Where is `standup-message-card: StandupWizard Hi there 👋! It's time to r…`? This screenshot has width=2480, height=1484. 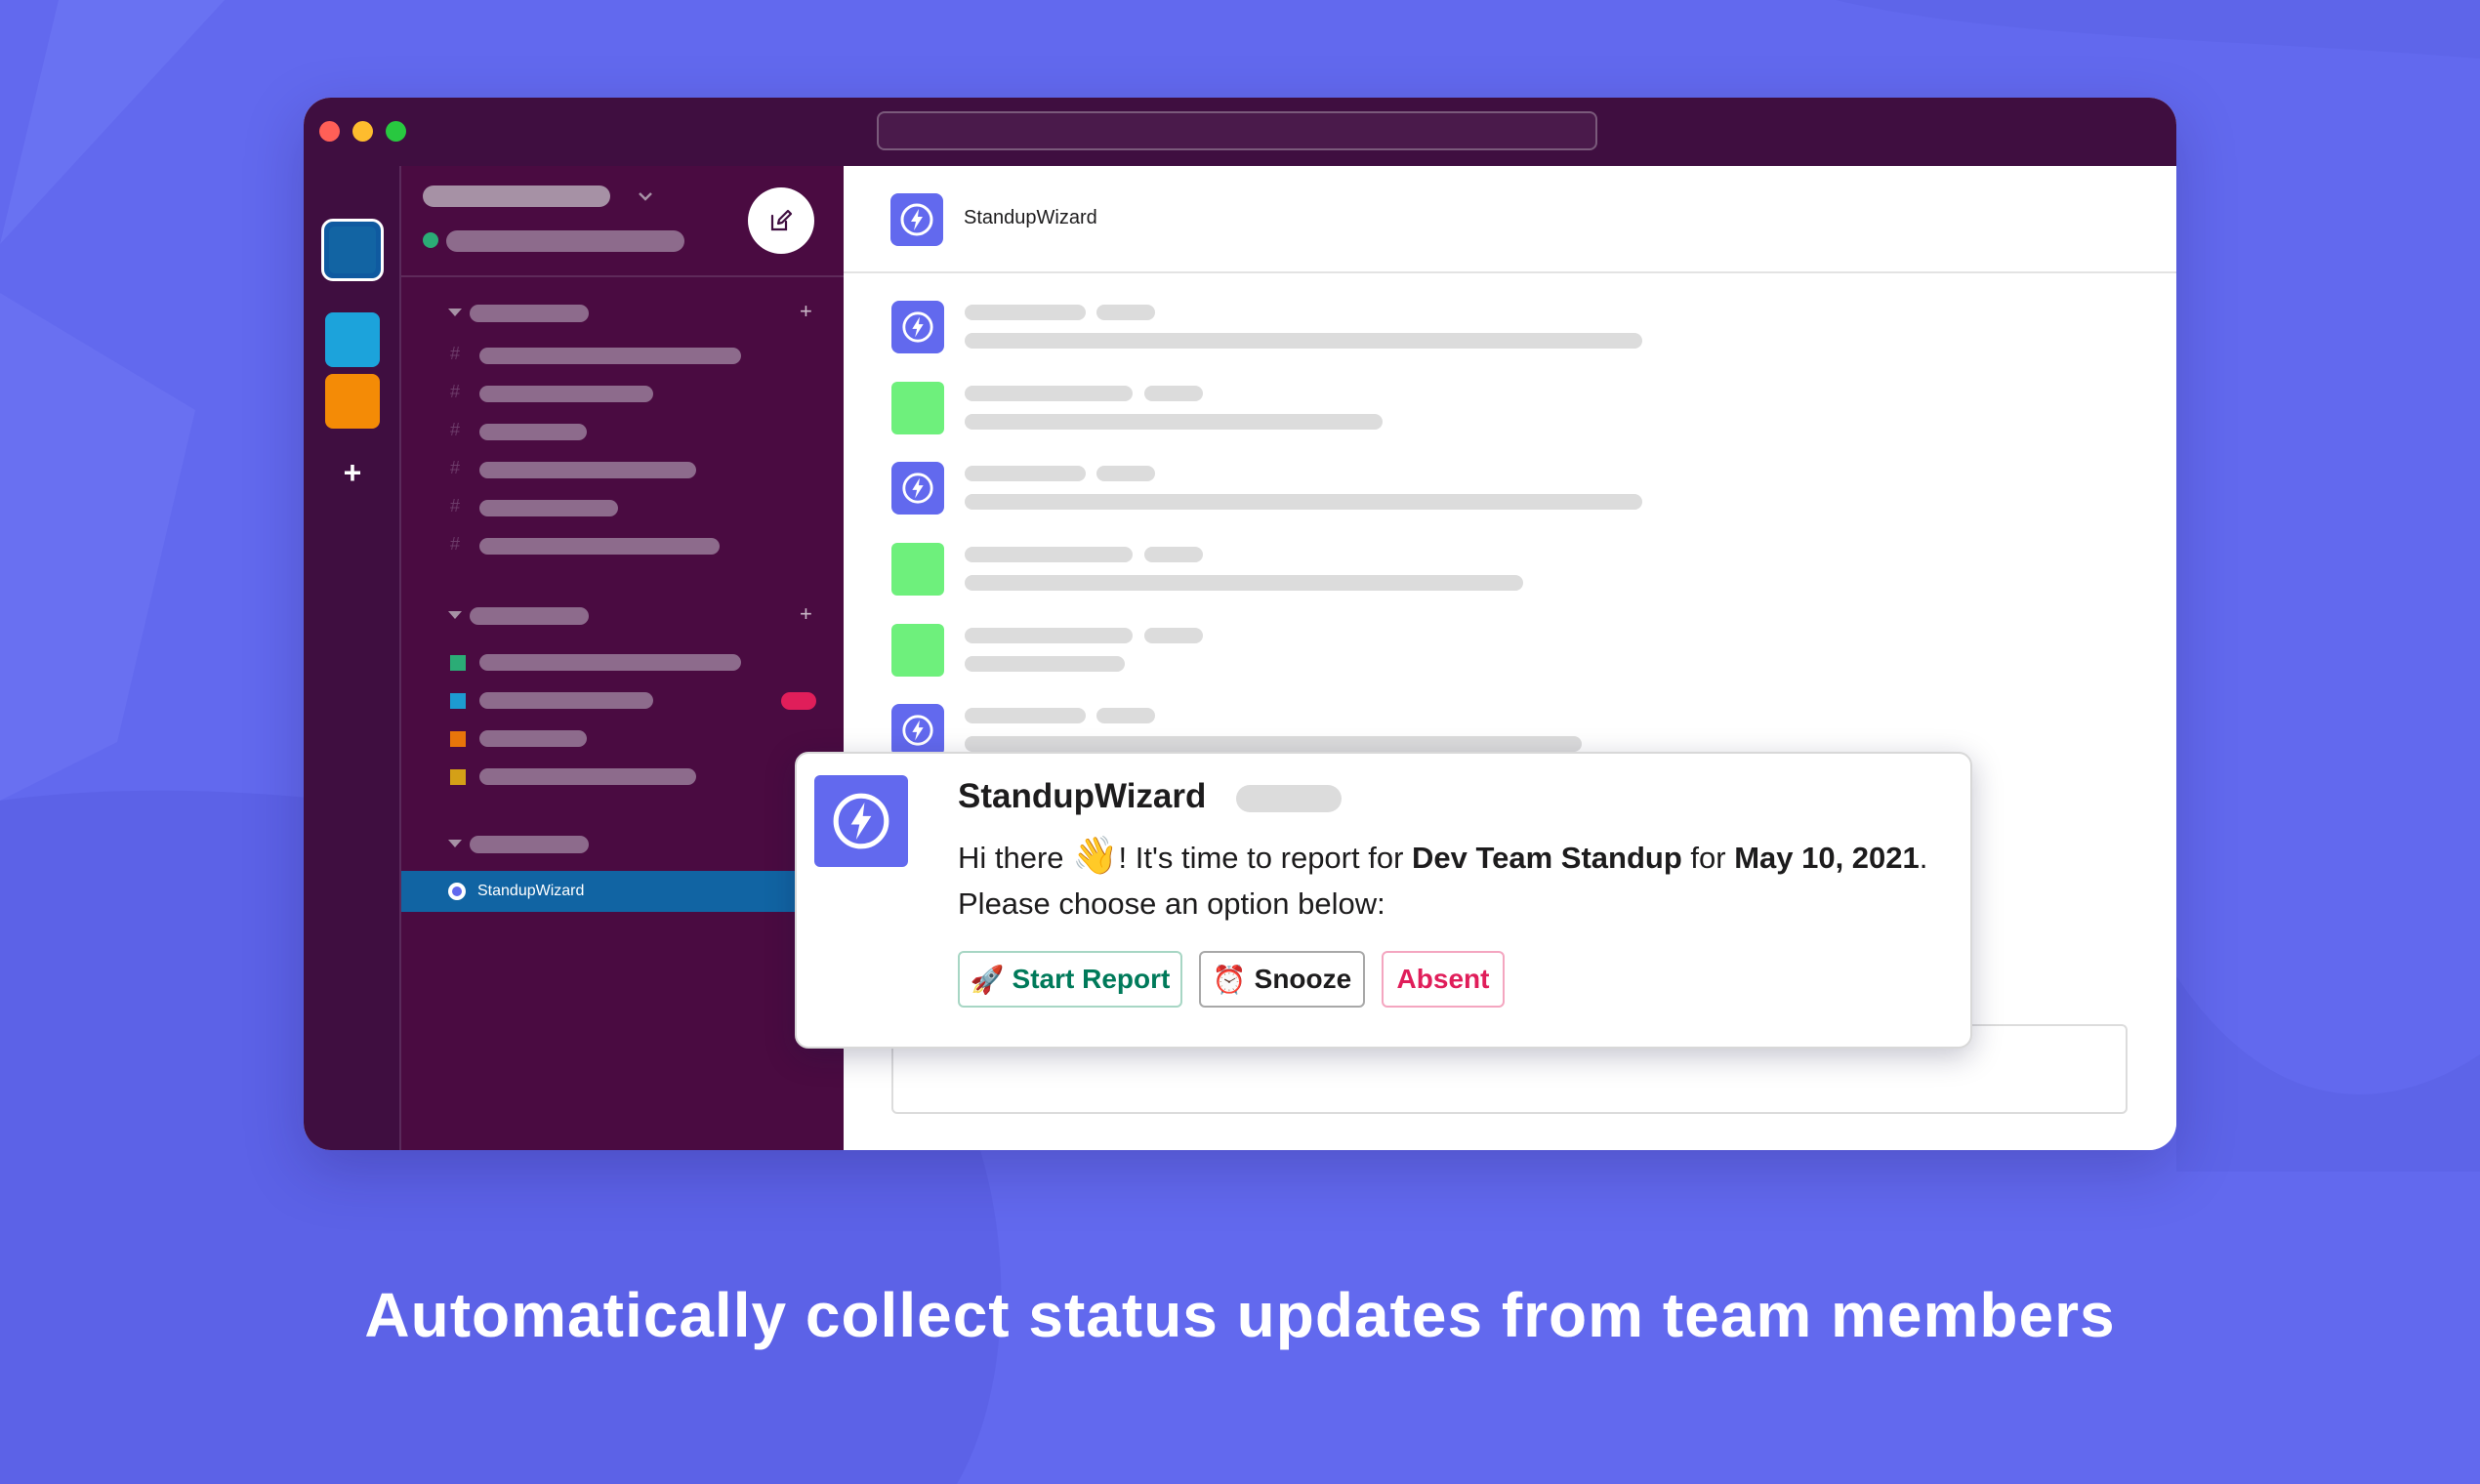 standup-message-card: StandupWizard Hi there 👋! It's time to r… is located at coordinates (1383, 901).